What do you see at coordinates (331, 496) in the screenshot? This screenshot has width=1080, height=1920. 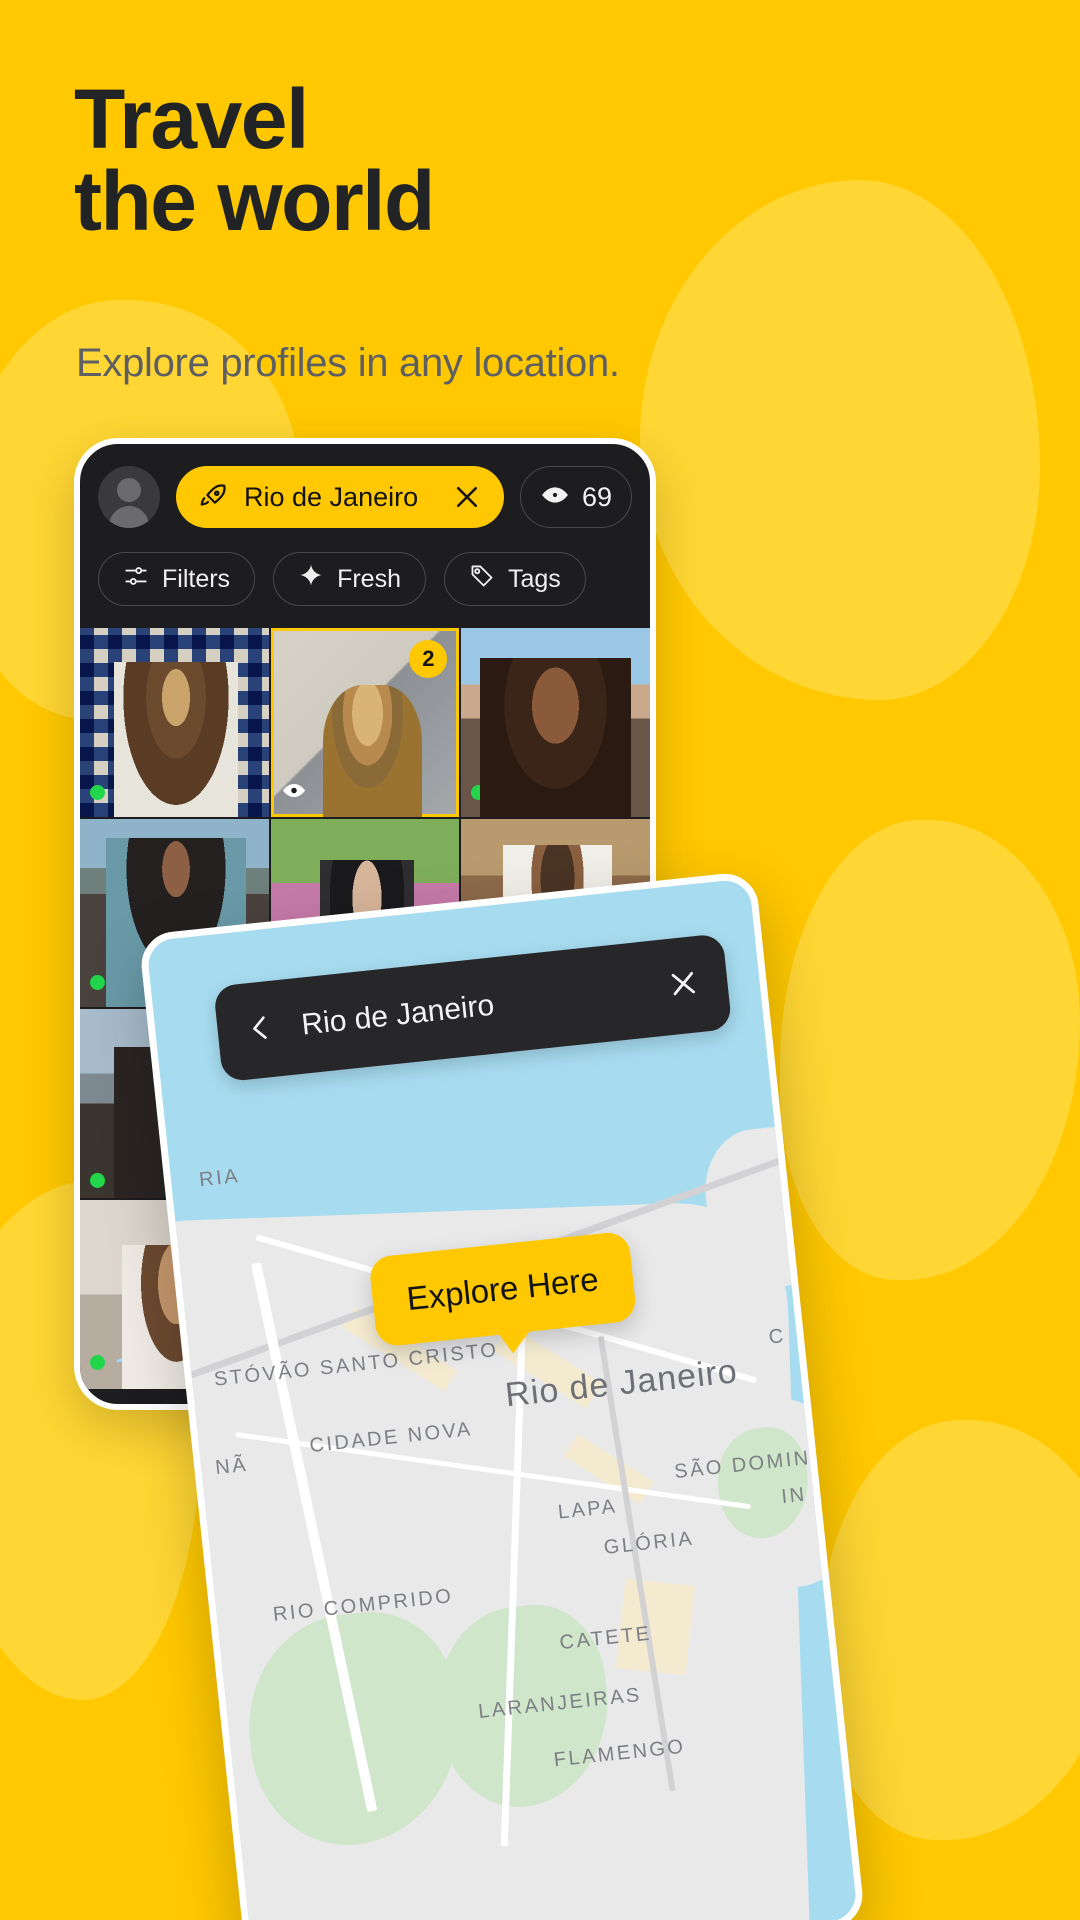 I see `location-search-value: Rio de Janeiro` at bounding box center [331, 496].